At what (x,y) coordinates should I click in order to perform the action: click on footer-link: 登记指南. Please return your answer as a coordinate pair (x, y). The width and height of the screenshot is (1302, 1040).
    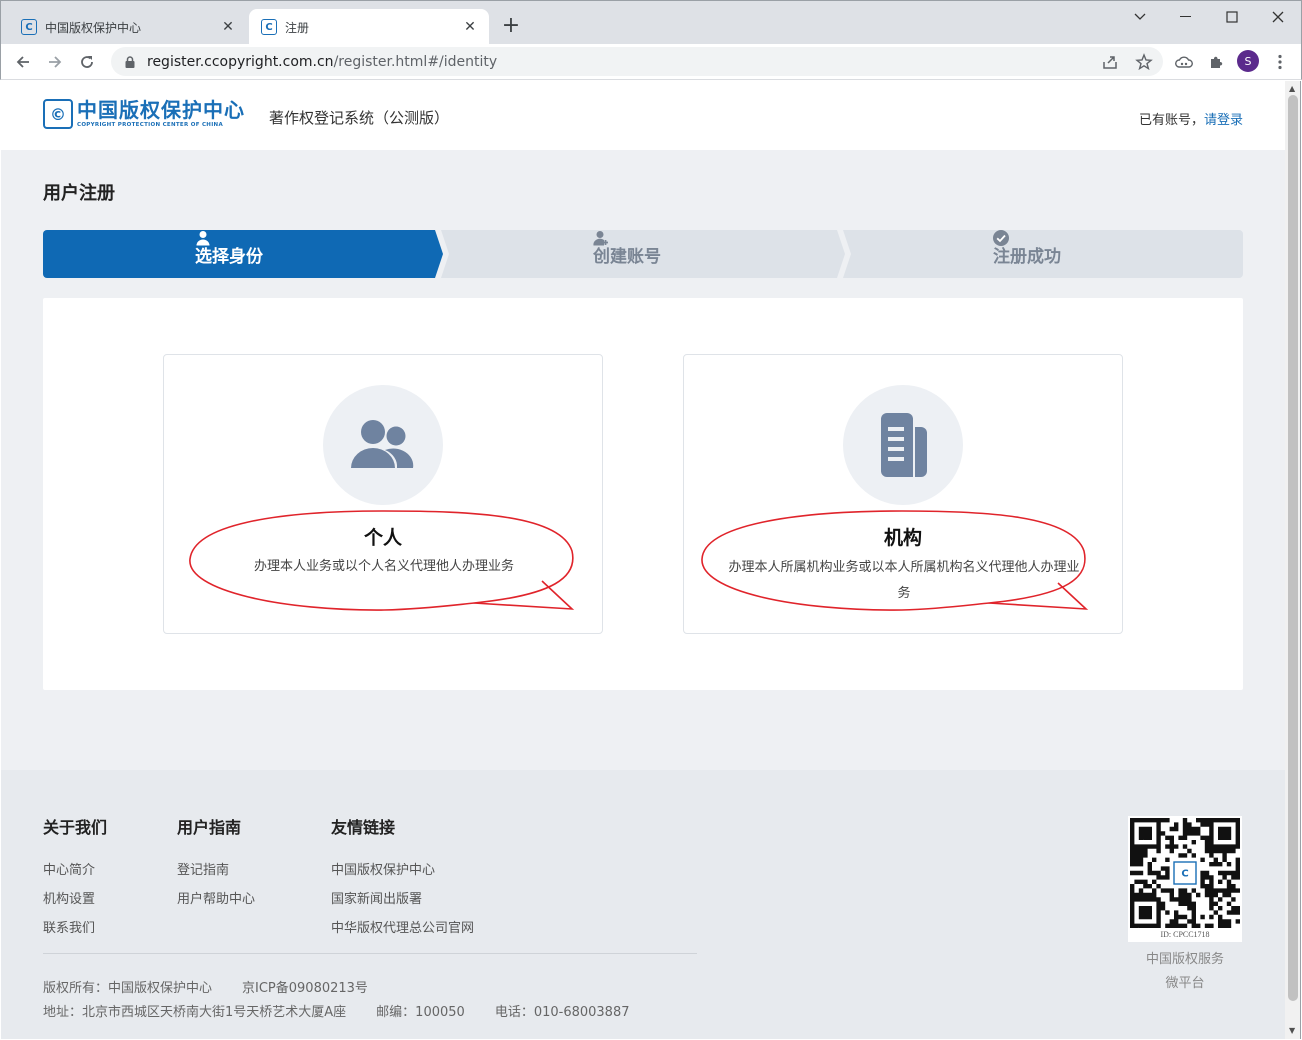
    Looking at the image, I should click on (216, 870).